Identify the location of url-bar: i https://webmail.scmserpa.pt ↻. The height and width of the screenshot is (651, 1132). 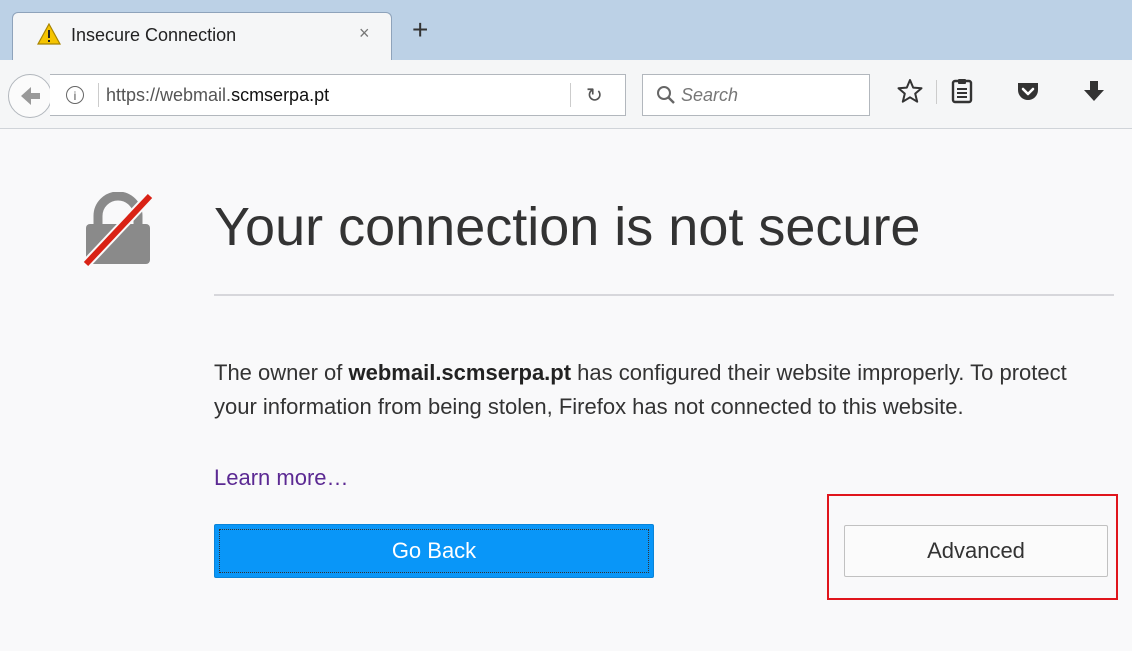
(338, 95).